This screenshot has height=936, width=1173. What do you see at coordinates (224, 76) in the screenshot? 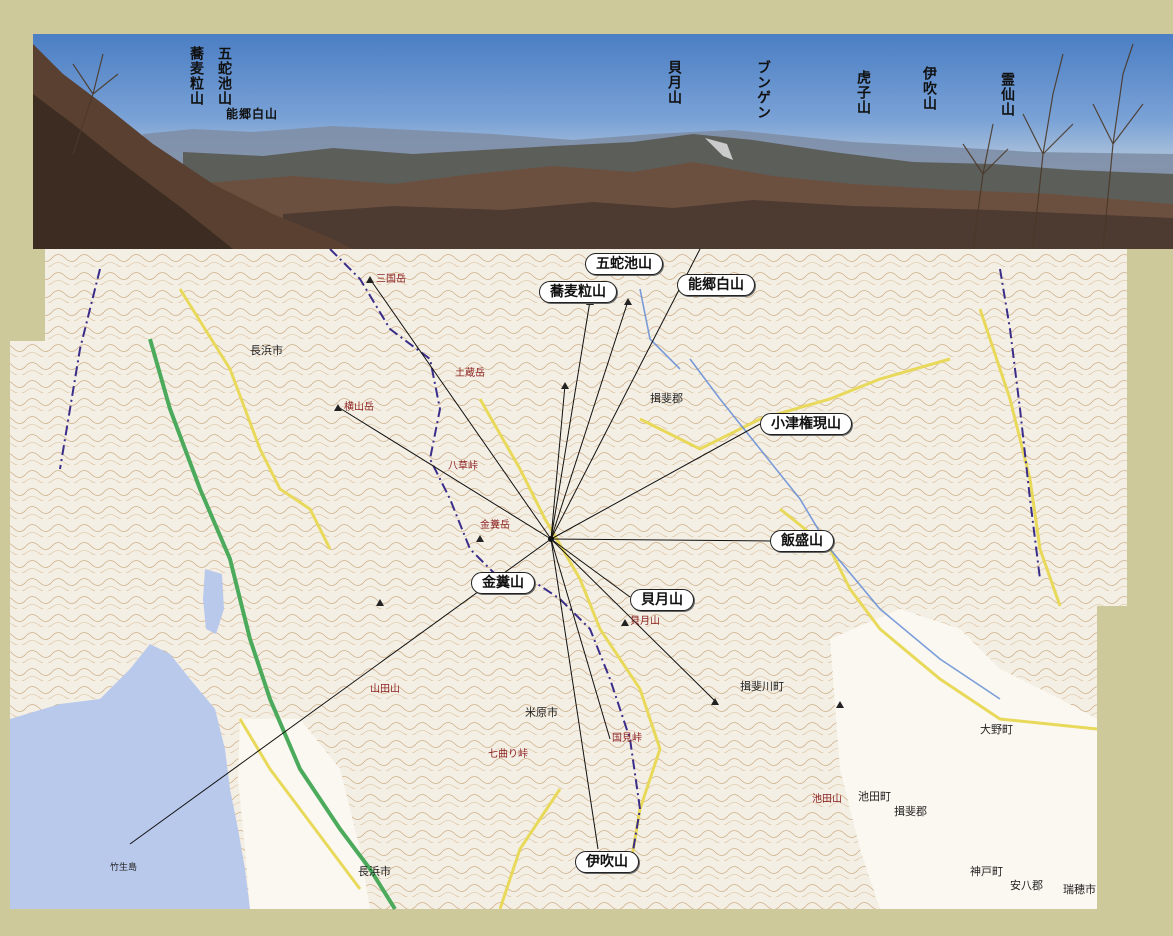
I see `pano-label-gojaike: 五蛇池山` at bounding box center [224, 76].